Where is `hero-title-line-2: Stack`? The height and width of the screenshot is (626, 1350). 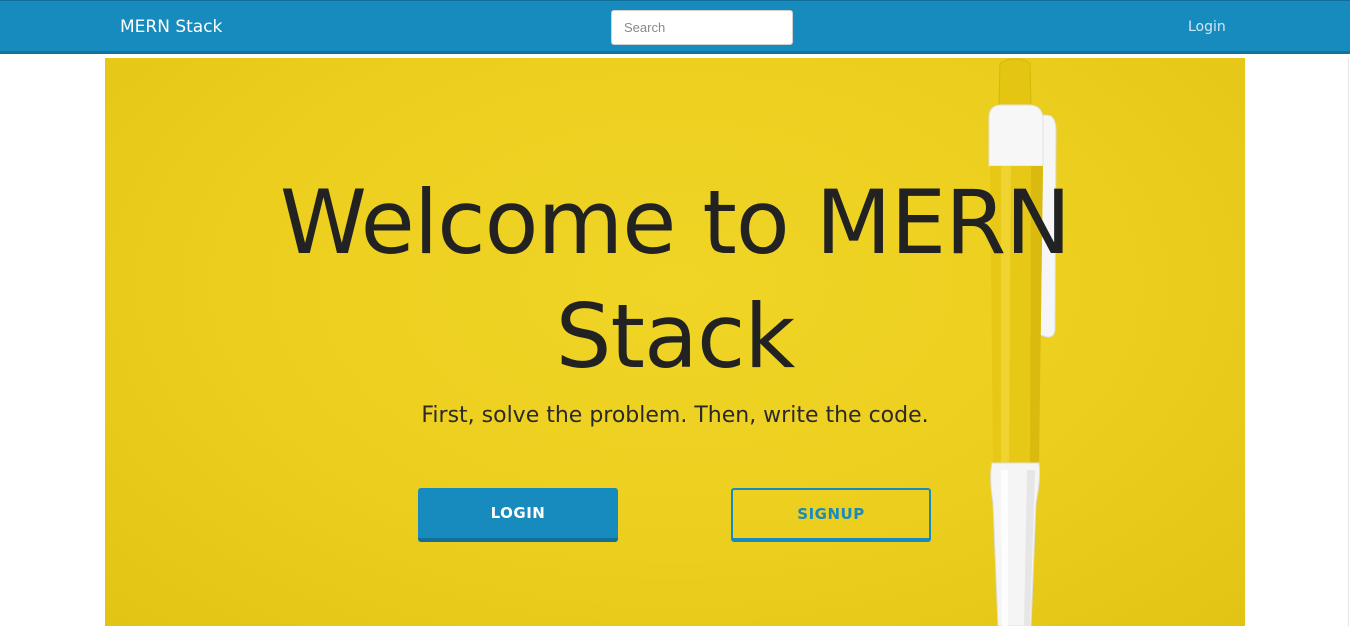
hero-title-line-2: Stack is located at coordinates (675, 336).